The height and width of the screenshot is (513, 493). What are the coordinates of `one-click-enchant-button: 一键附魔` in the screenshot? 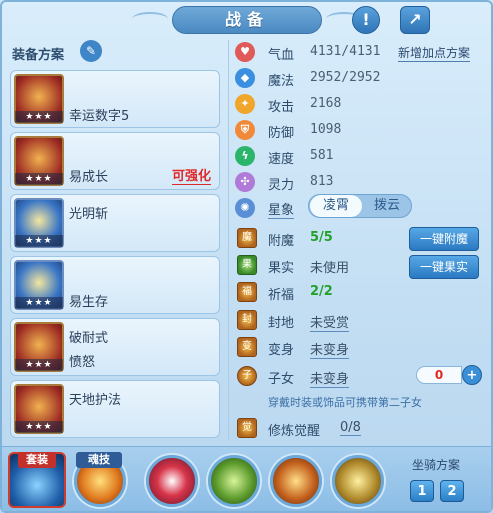 It's located at (444, 239).